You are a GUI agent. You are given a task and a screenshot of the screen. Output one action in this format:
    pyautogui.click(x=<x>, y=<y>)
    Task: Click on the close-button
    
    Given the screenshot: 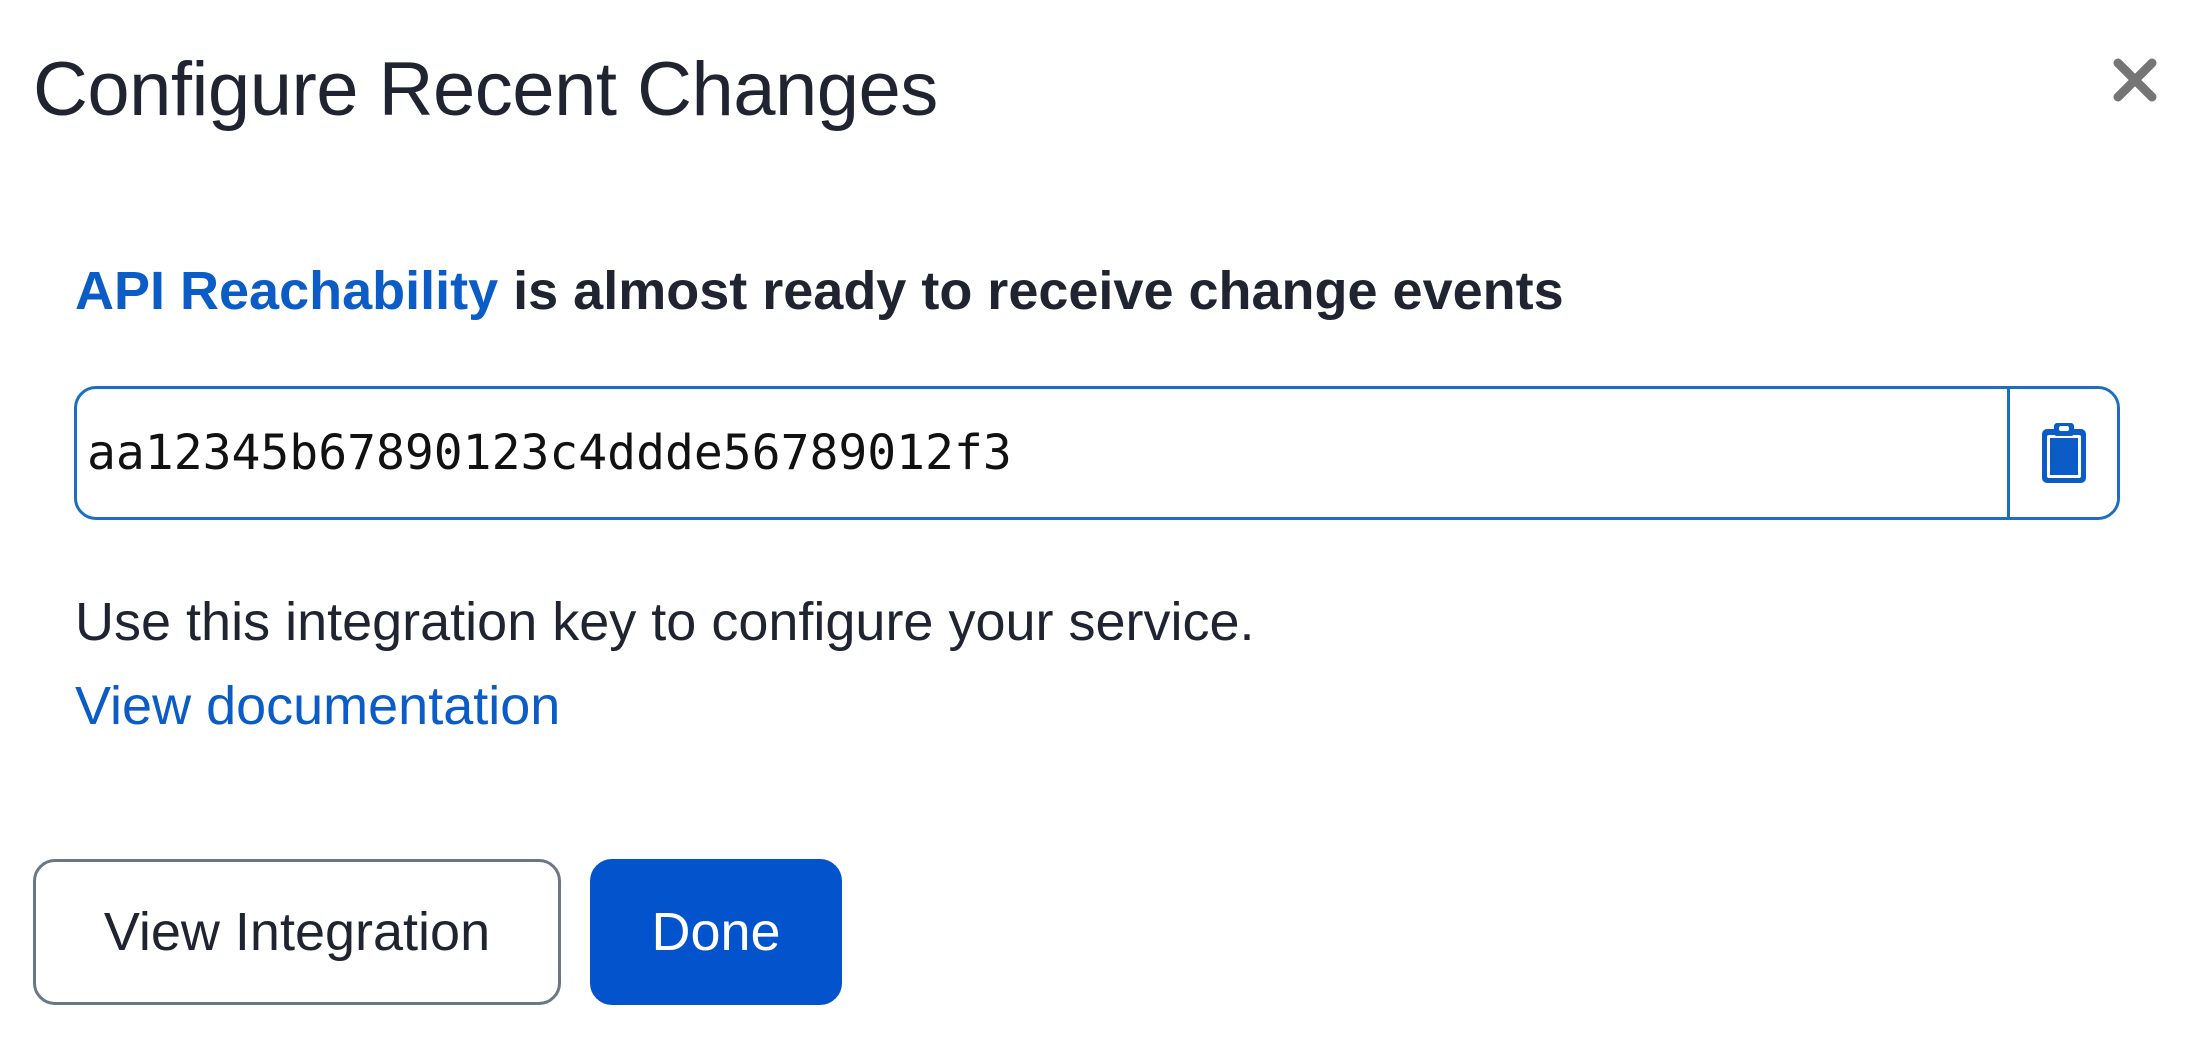 What is the action you would take?
    pyautogui.click(x=2135, y=80)
    